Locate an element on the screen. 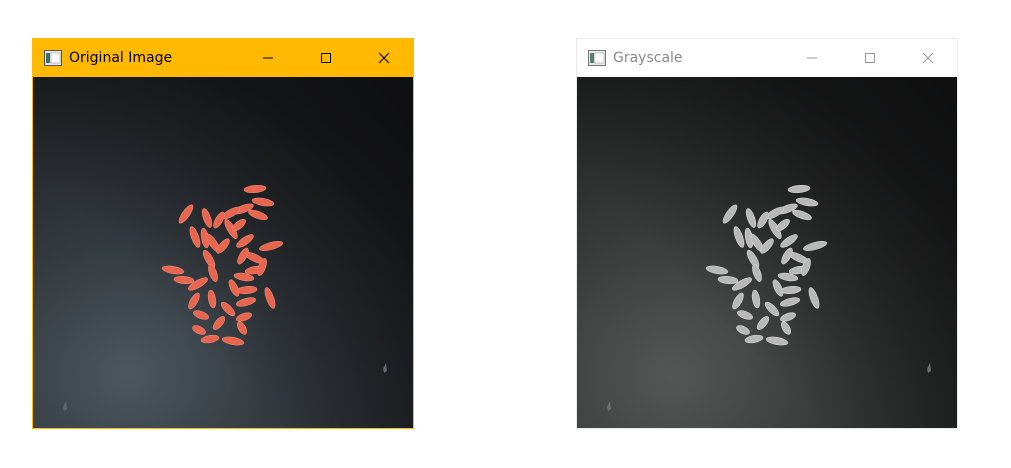 This screenshot has width=1011, height=468. window-title: Original Image is located at coordinates (121, 58).